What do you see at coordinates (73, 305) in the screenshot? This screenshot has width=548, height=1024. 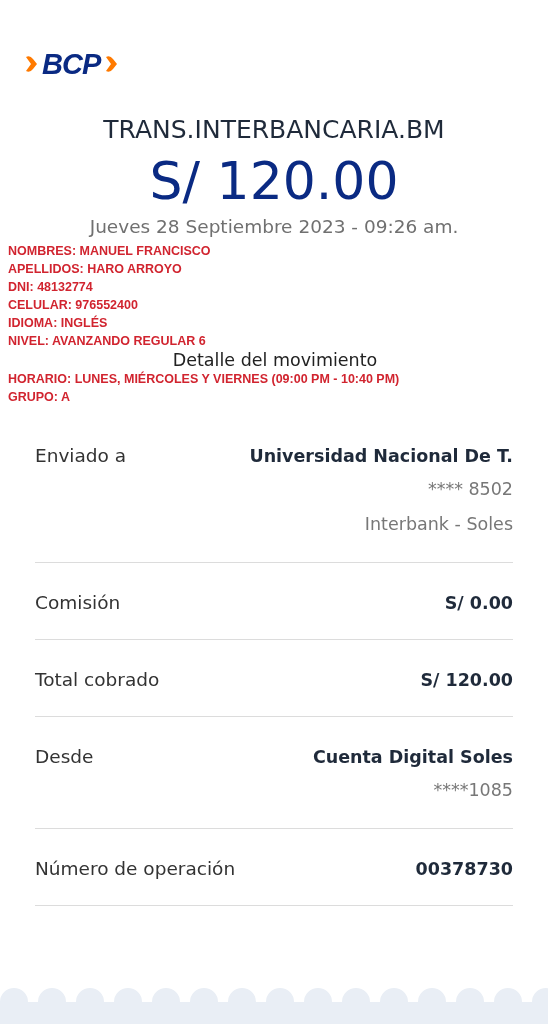 I see `overlay-text: CELULAR: 976552400` at bounding box center [73, 305].